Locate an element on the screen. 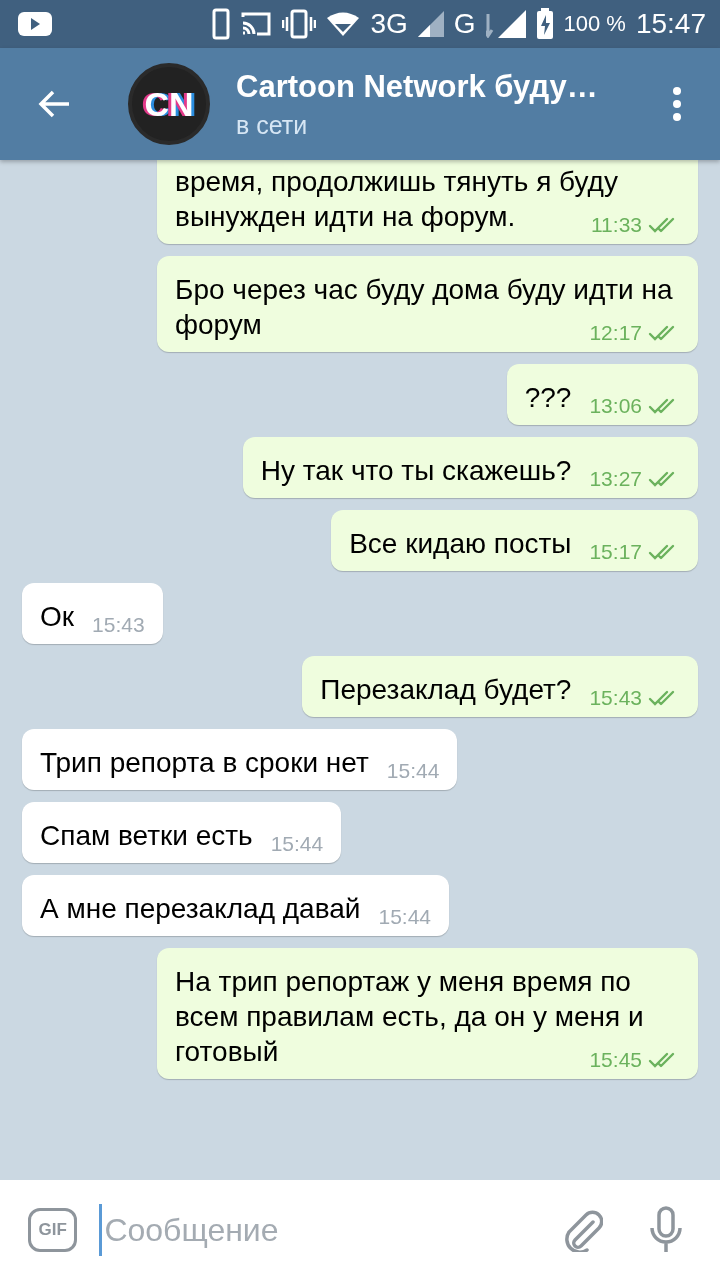  phone-icon is located at coordinates (221, 24).